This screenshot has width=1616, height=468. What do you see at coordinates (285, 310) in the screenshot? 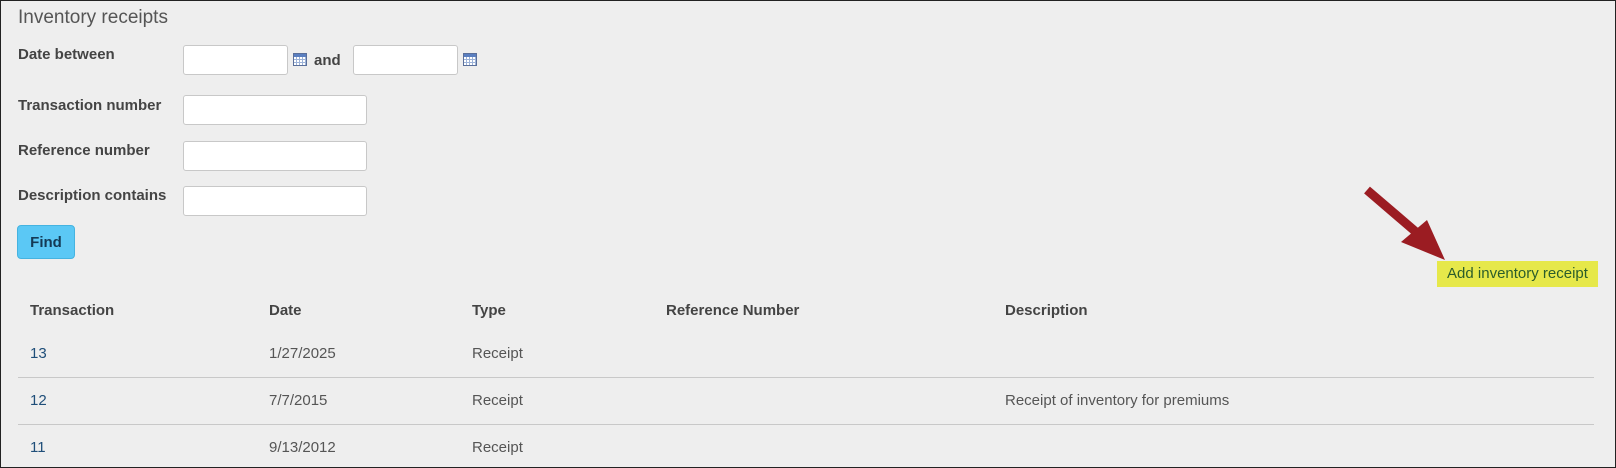
I see `column-header-date: Date` at bounding box center [285, 310].